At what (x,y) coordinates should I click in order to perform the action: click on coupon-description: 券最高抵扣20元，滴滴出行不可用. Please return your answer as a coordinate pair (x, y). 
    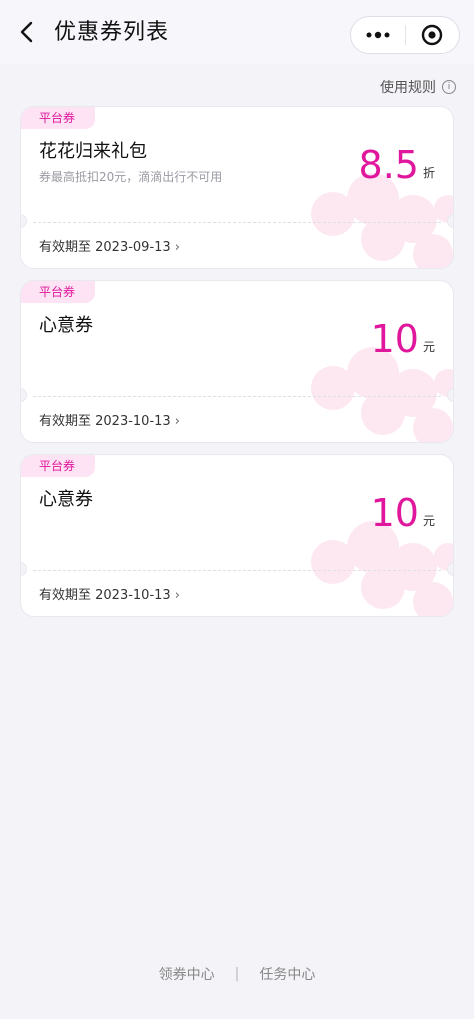
    Looking at the image, I should click on (131, 177).